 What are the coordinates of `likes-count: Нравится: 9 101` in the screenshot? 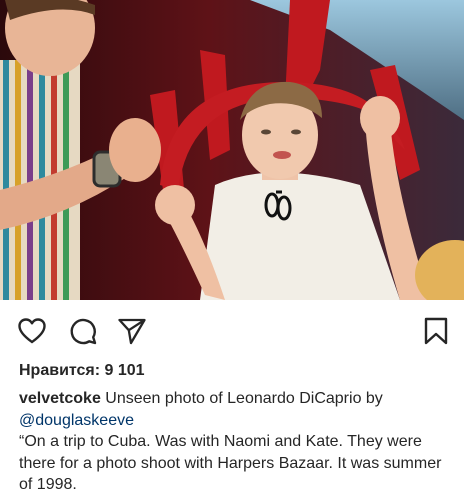 It's located at (82, 371).